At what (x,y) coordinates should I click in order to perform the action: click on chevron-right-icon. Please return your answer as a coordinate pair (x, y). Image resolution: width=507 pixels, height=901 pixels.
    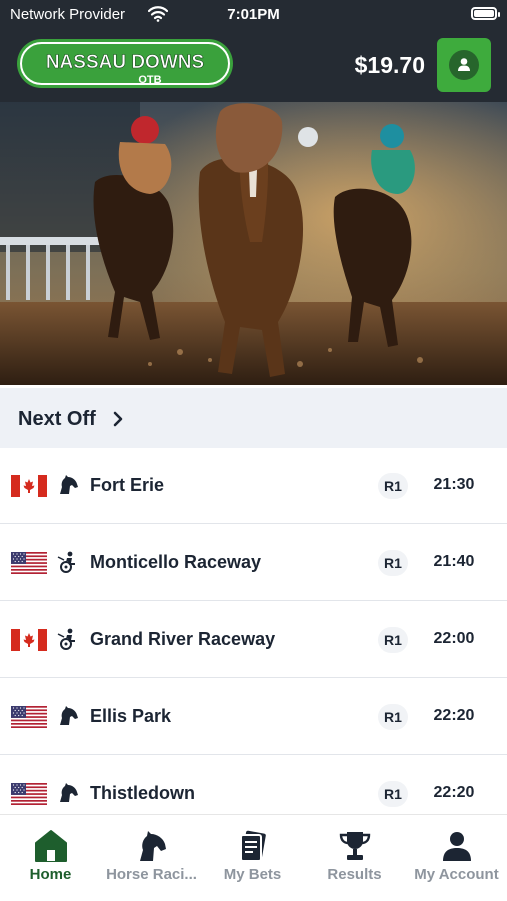
    Looking at the image, I should click on (118, 419).